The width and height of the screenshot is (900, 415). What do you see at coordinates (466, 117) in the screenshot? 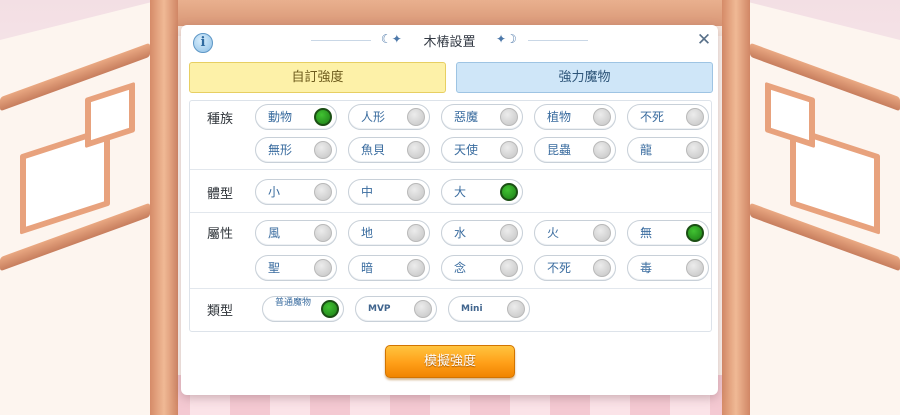
I see `option-label: 惡魔` at bounding box center [466, 117].